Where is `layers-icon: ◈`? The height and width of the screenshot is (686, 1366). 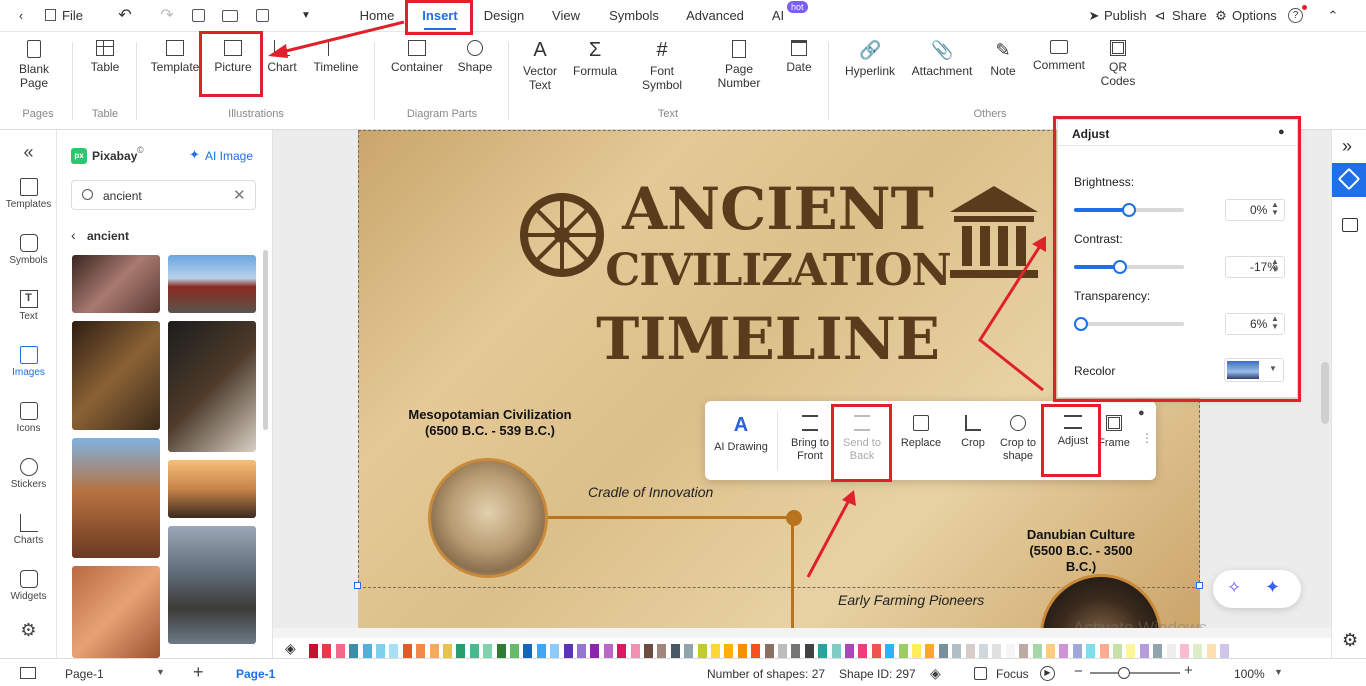
layers-icon: ◈ is located at coordinates (935, 673).